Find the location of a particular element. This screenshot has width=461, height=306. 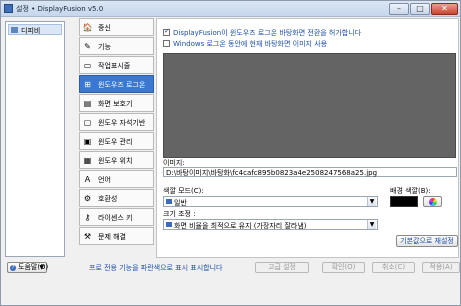

profile-list: 디피비 is located at coordinates (35, 139).